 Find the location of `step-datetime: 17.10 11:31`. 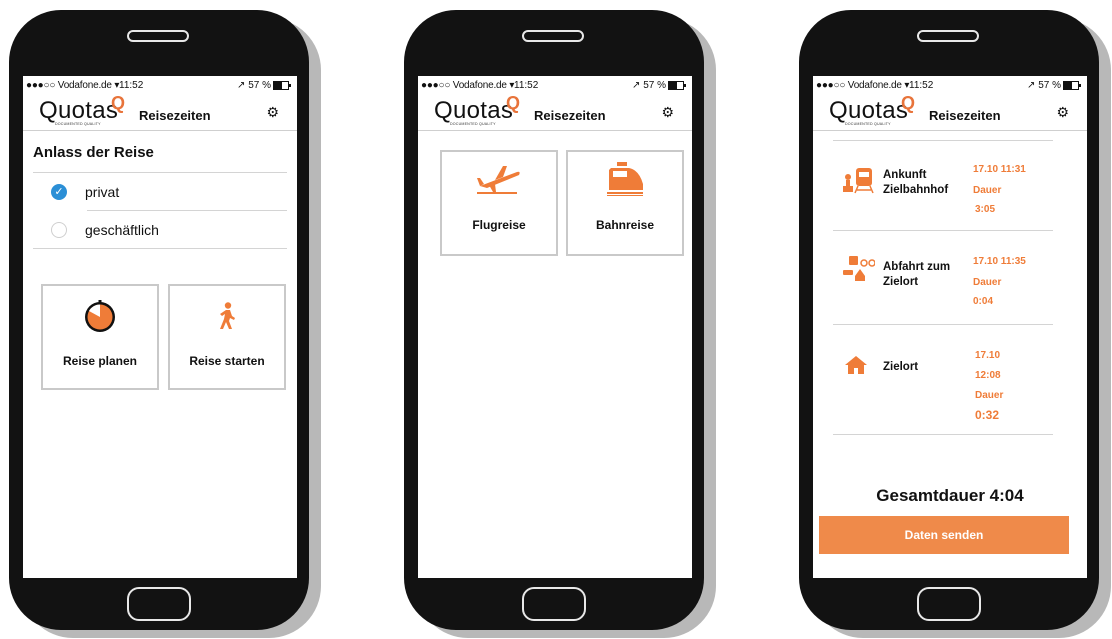

step-datetime: 17.10 11:31 is located at coordinates (999, 169).